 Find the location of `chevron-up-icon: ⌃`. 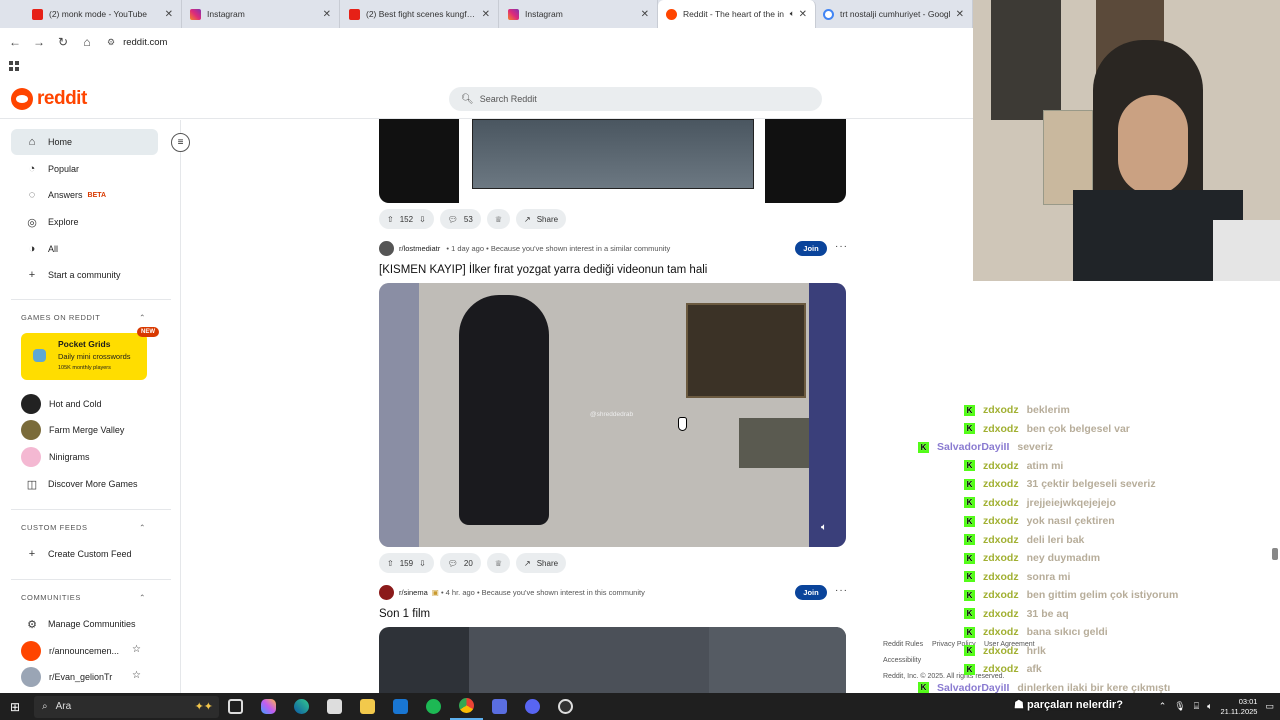

chevron-up-icon: ⌃ is located at coordinates (1163, 706).